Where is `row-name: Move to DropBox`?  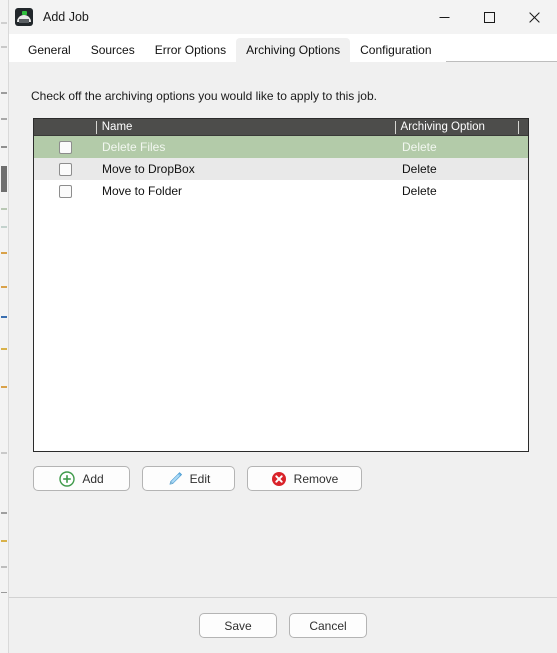
row-name: Move to DropBox is located at coordinates (148, 169).